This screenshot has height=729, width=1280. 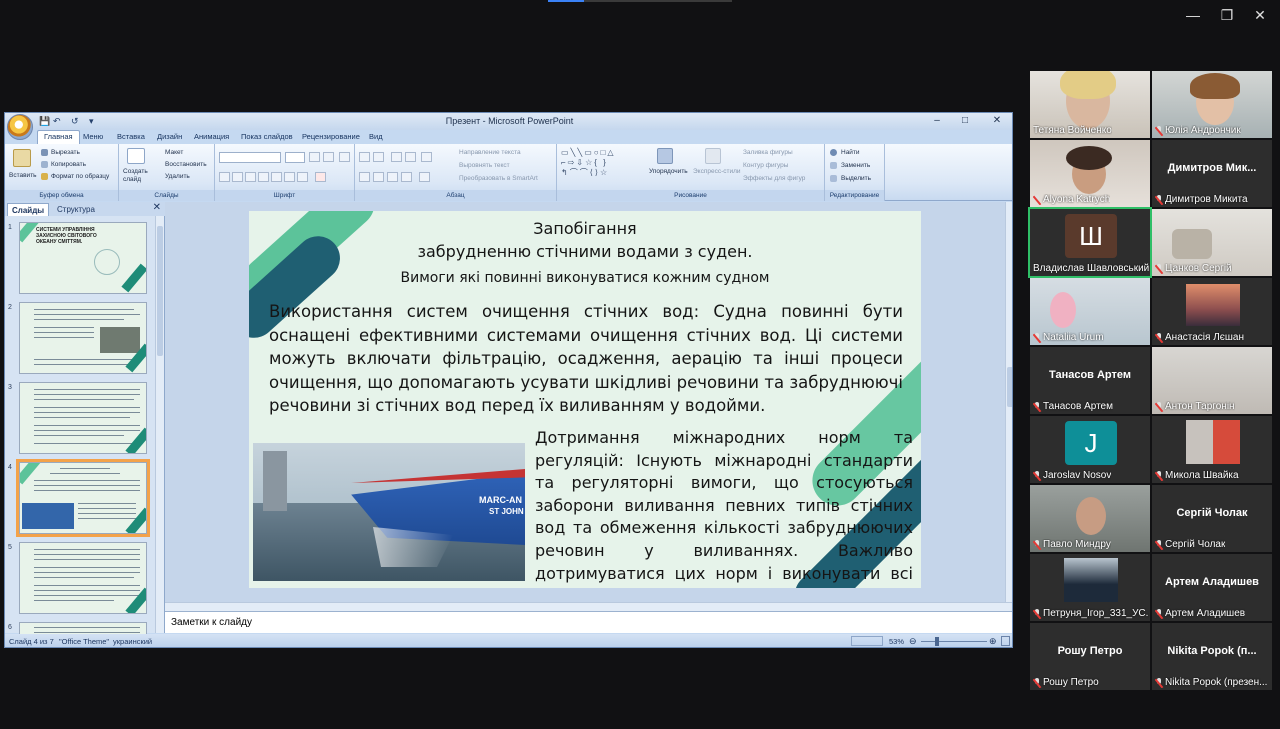 What do you see at coordinates (1212, 173) in the screenshot?
I see `participant-tile: Димитров Мик... Димитров Микита` at bounding box center [1212, 173].